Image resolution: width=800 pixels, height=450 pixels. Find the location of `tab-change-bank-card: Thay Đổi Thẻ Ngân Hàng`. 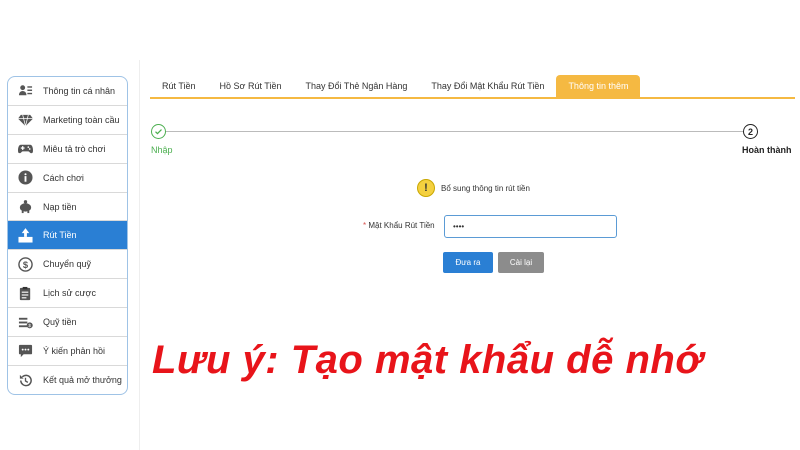

tab-change-bank-card: Thay Đổi Thẻ Ngân Hàng is located at coordinates (356, 86).